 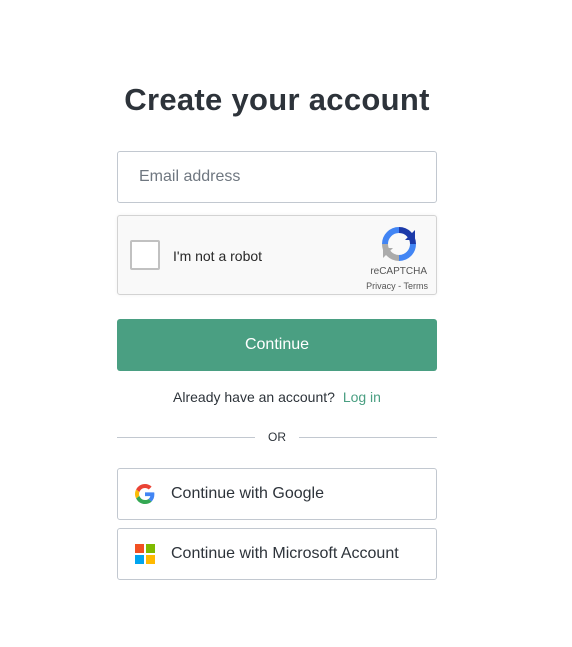 What do you see at coordinates (145, 255) in the screenshot?
I see `recaptcha-checkbox` at bounding box center [145, 255].